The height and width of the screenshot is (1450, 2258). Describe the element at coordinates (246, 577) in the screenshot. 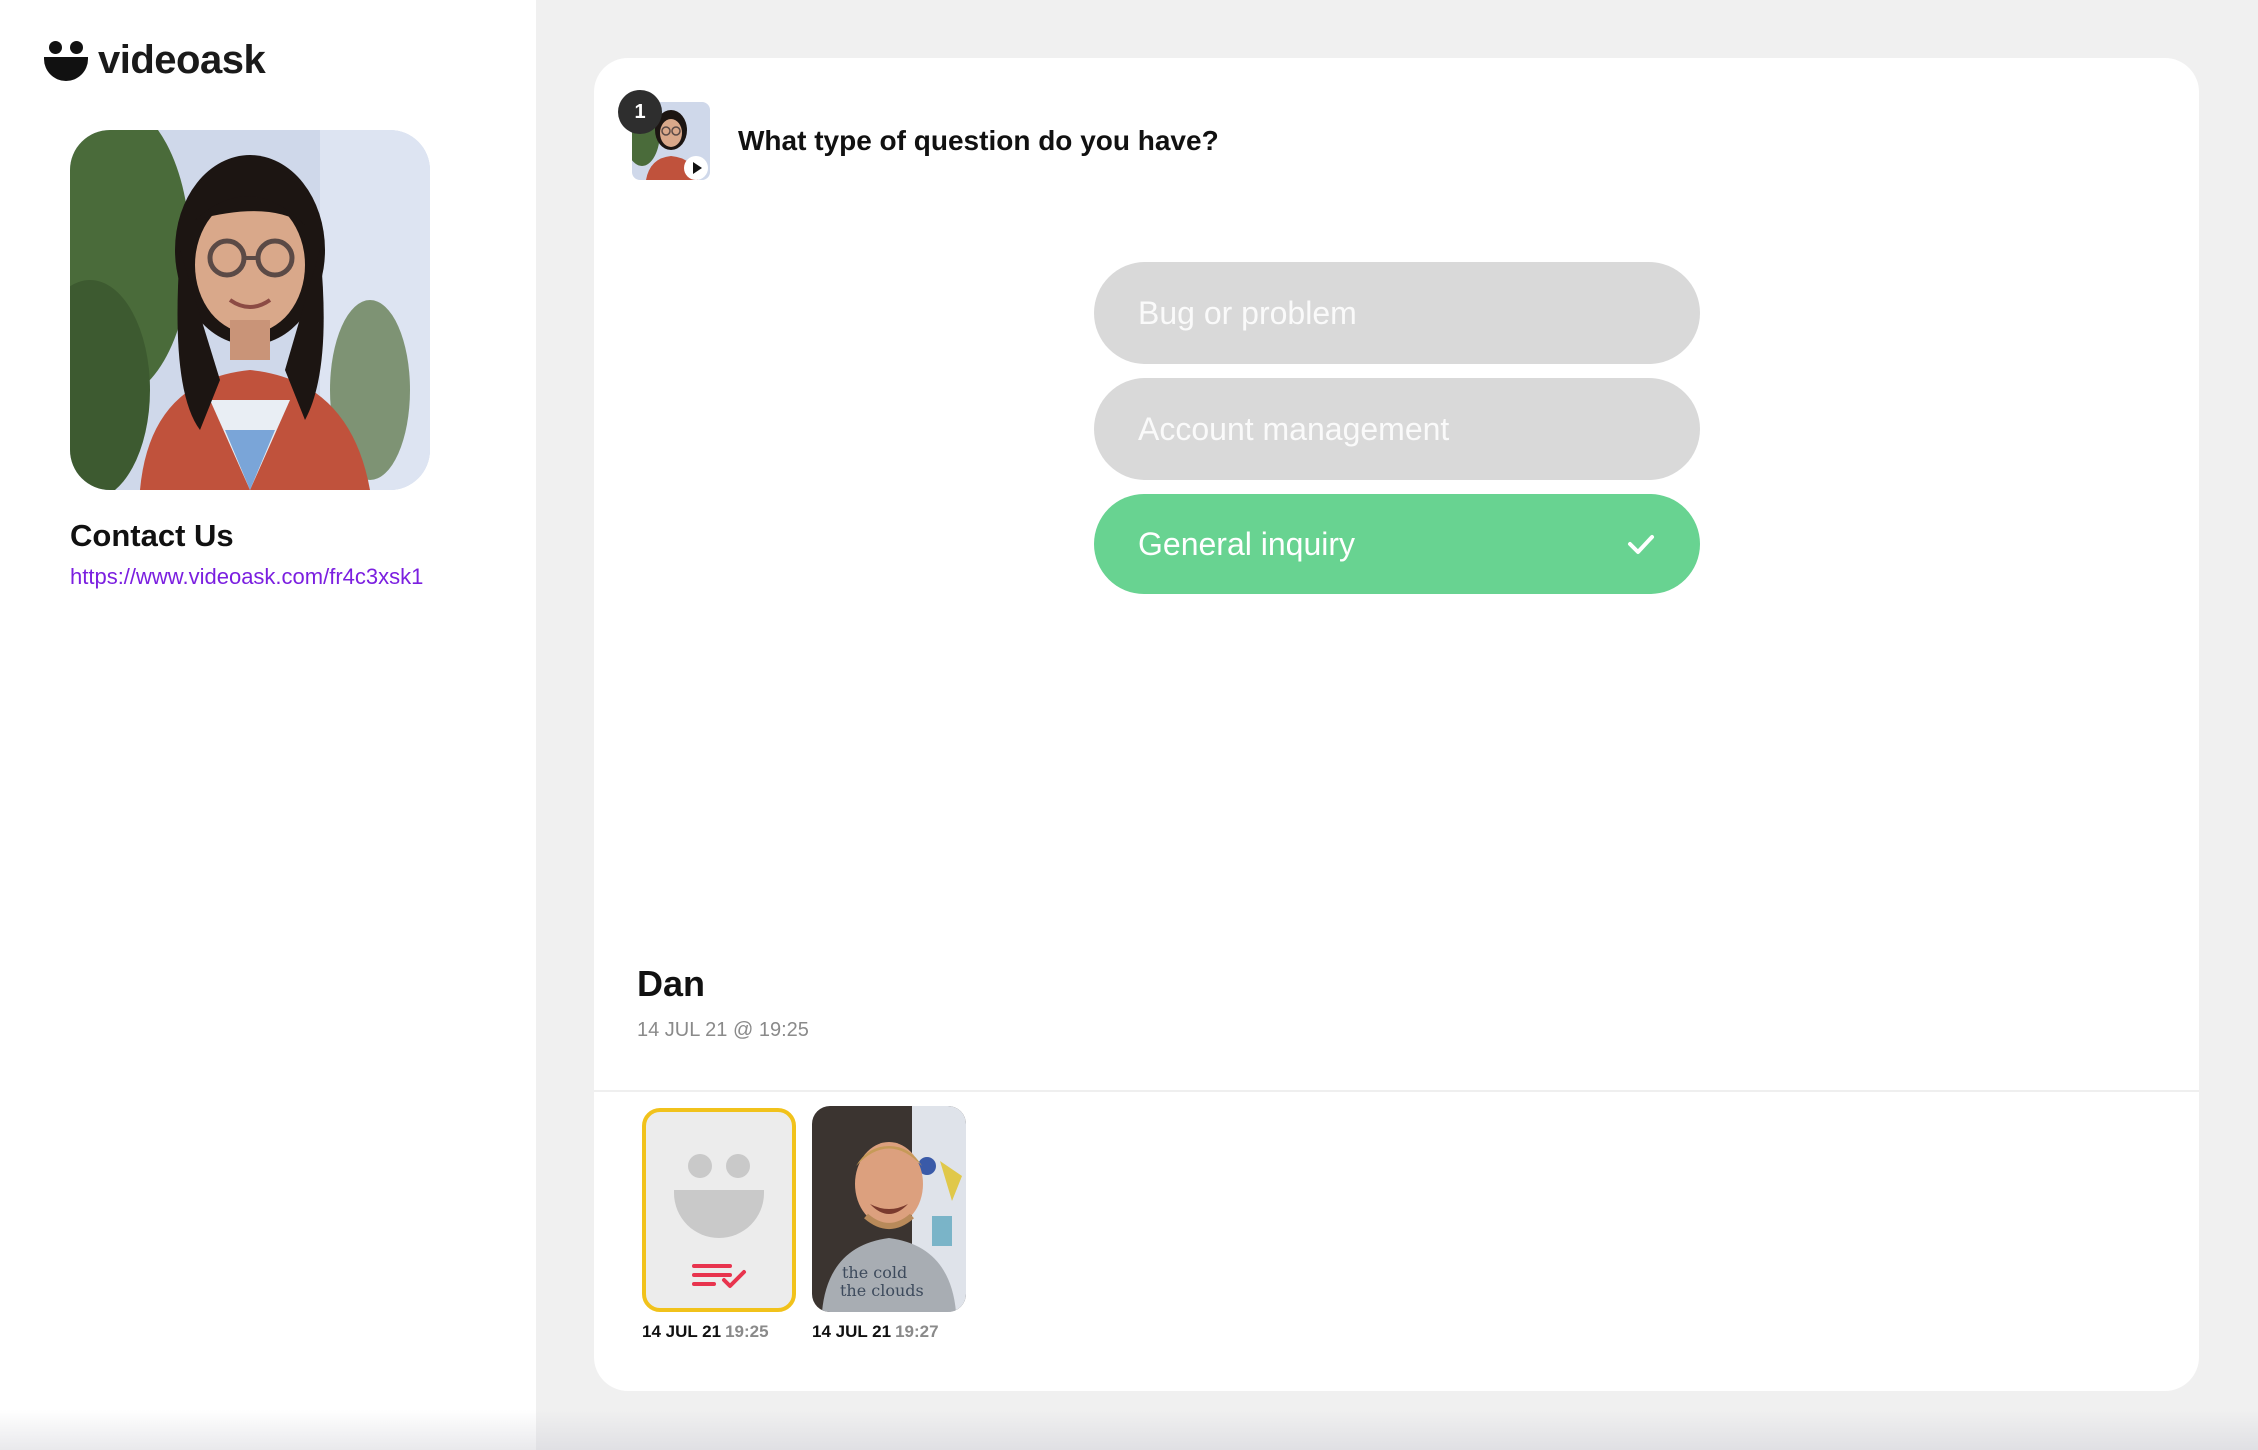

I see `share-link: https://www.videoask.com/fr4c3xsk1` at that location.